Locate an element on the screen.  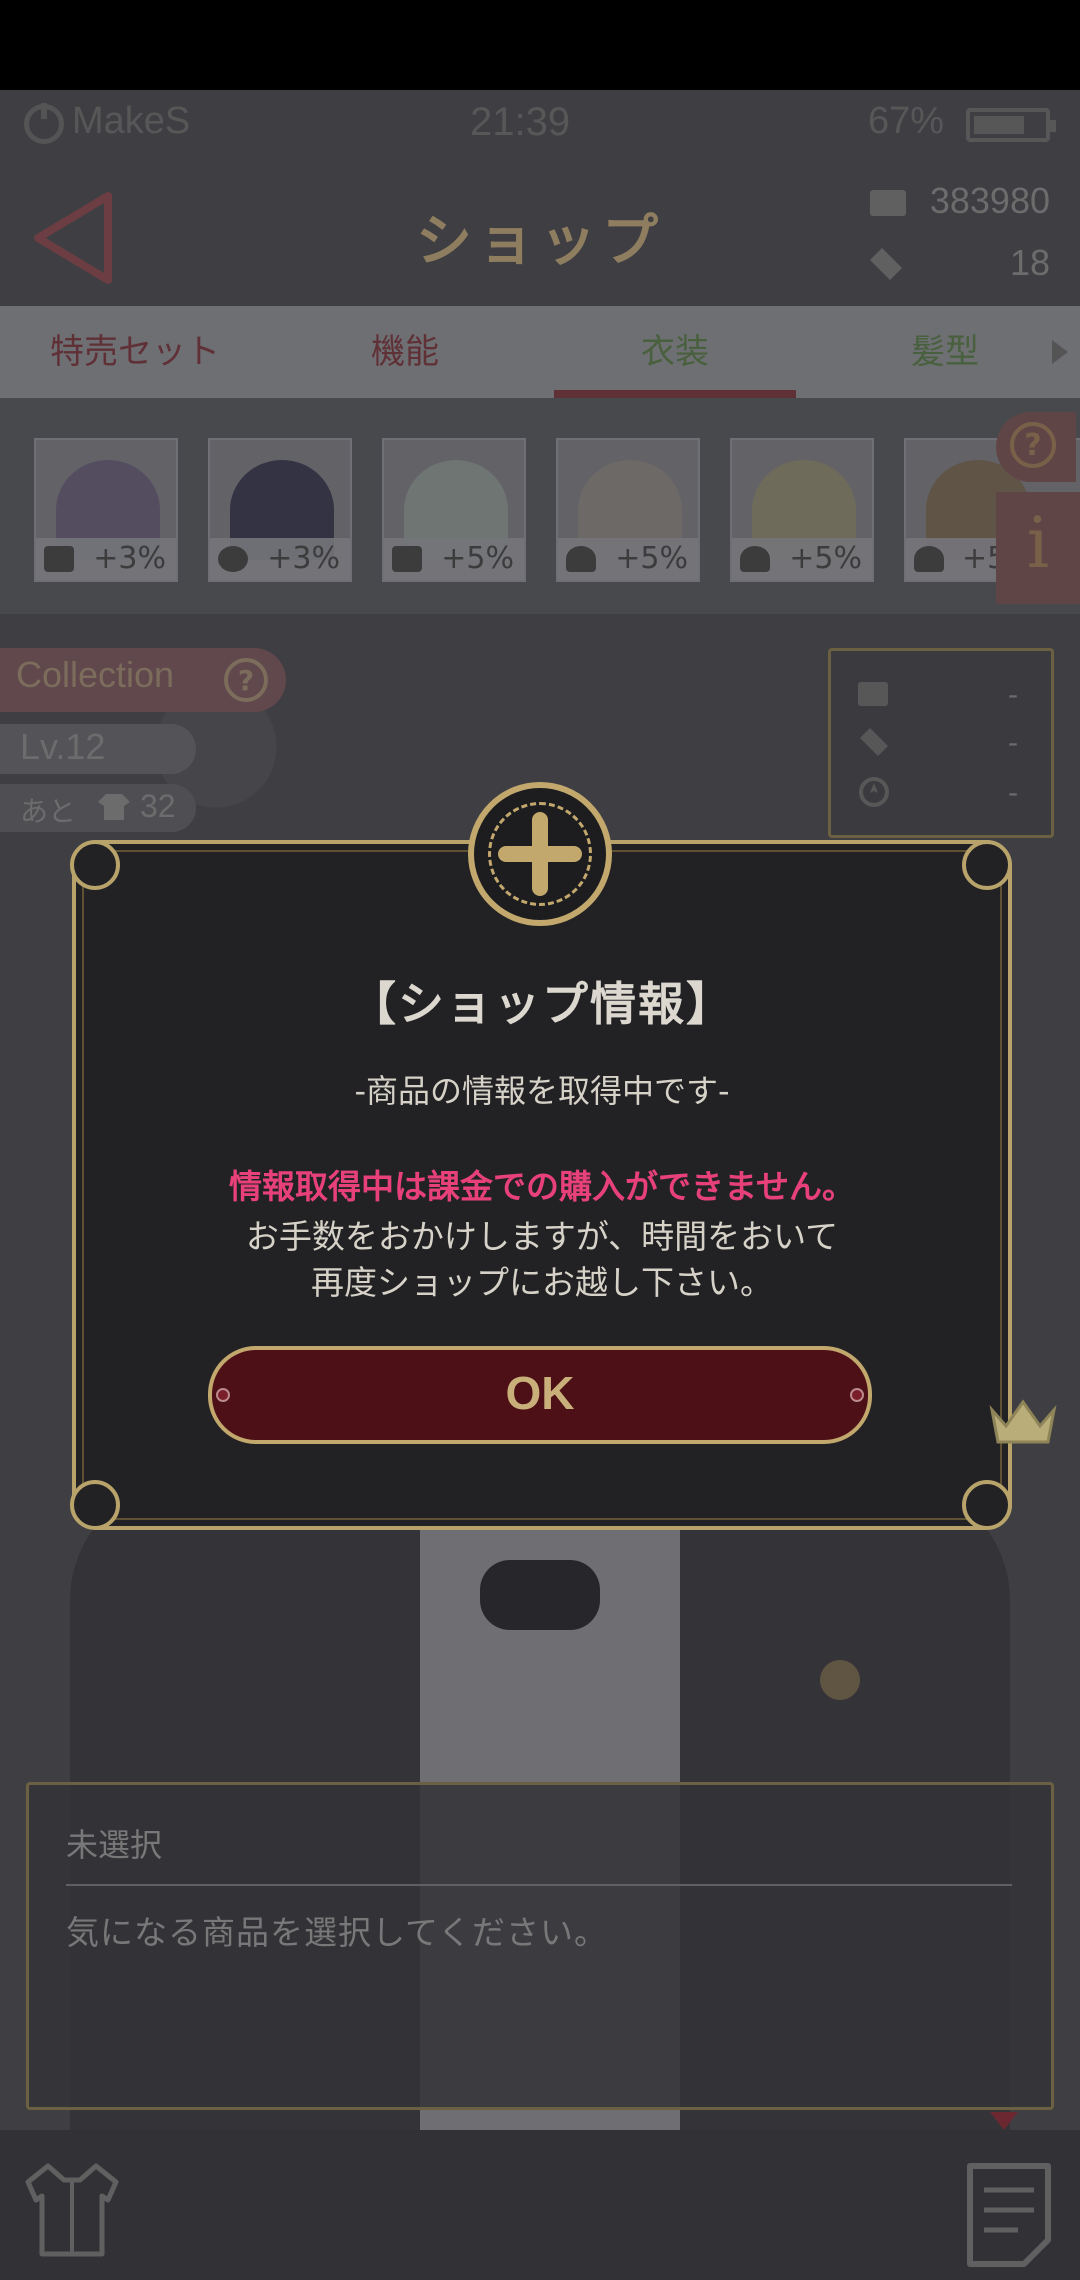
dialog-warning: 情報取得中は課金での購入ができません。 is located at coordinates (541, 1186).